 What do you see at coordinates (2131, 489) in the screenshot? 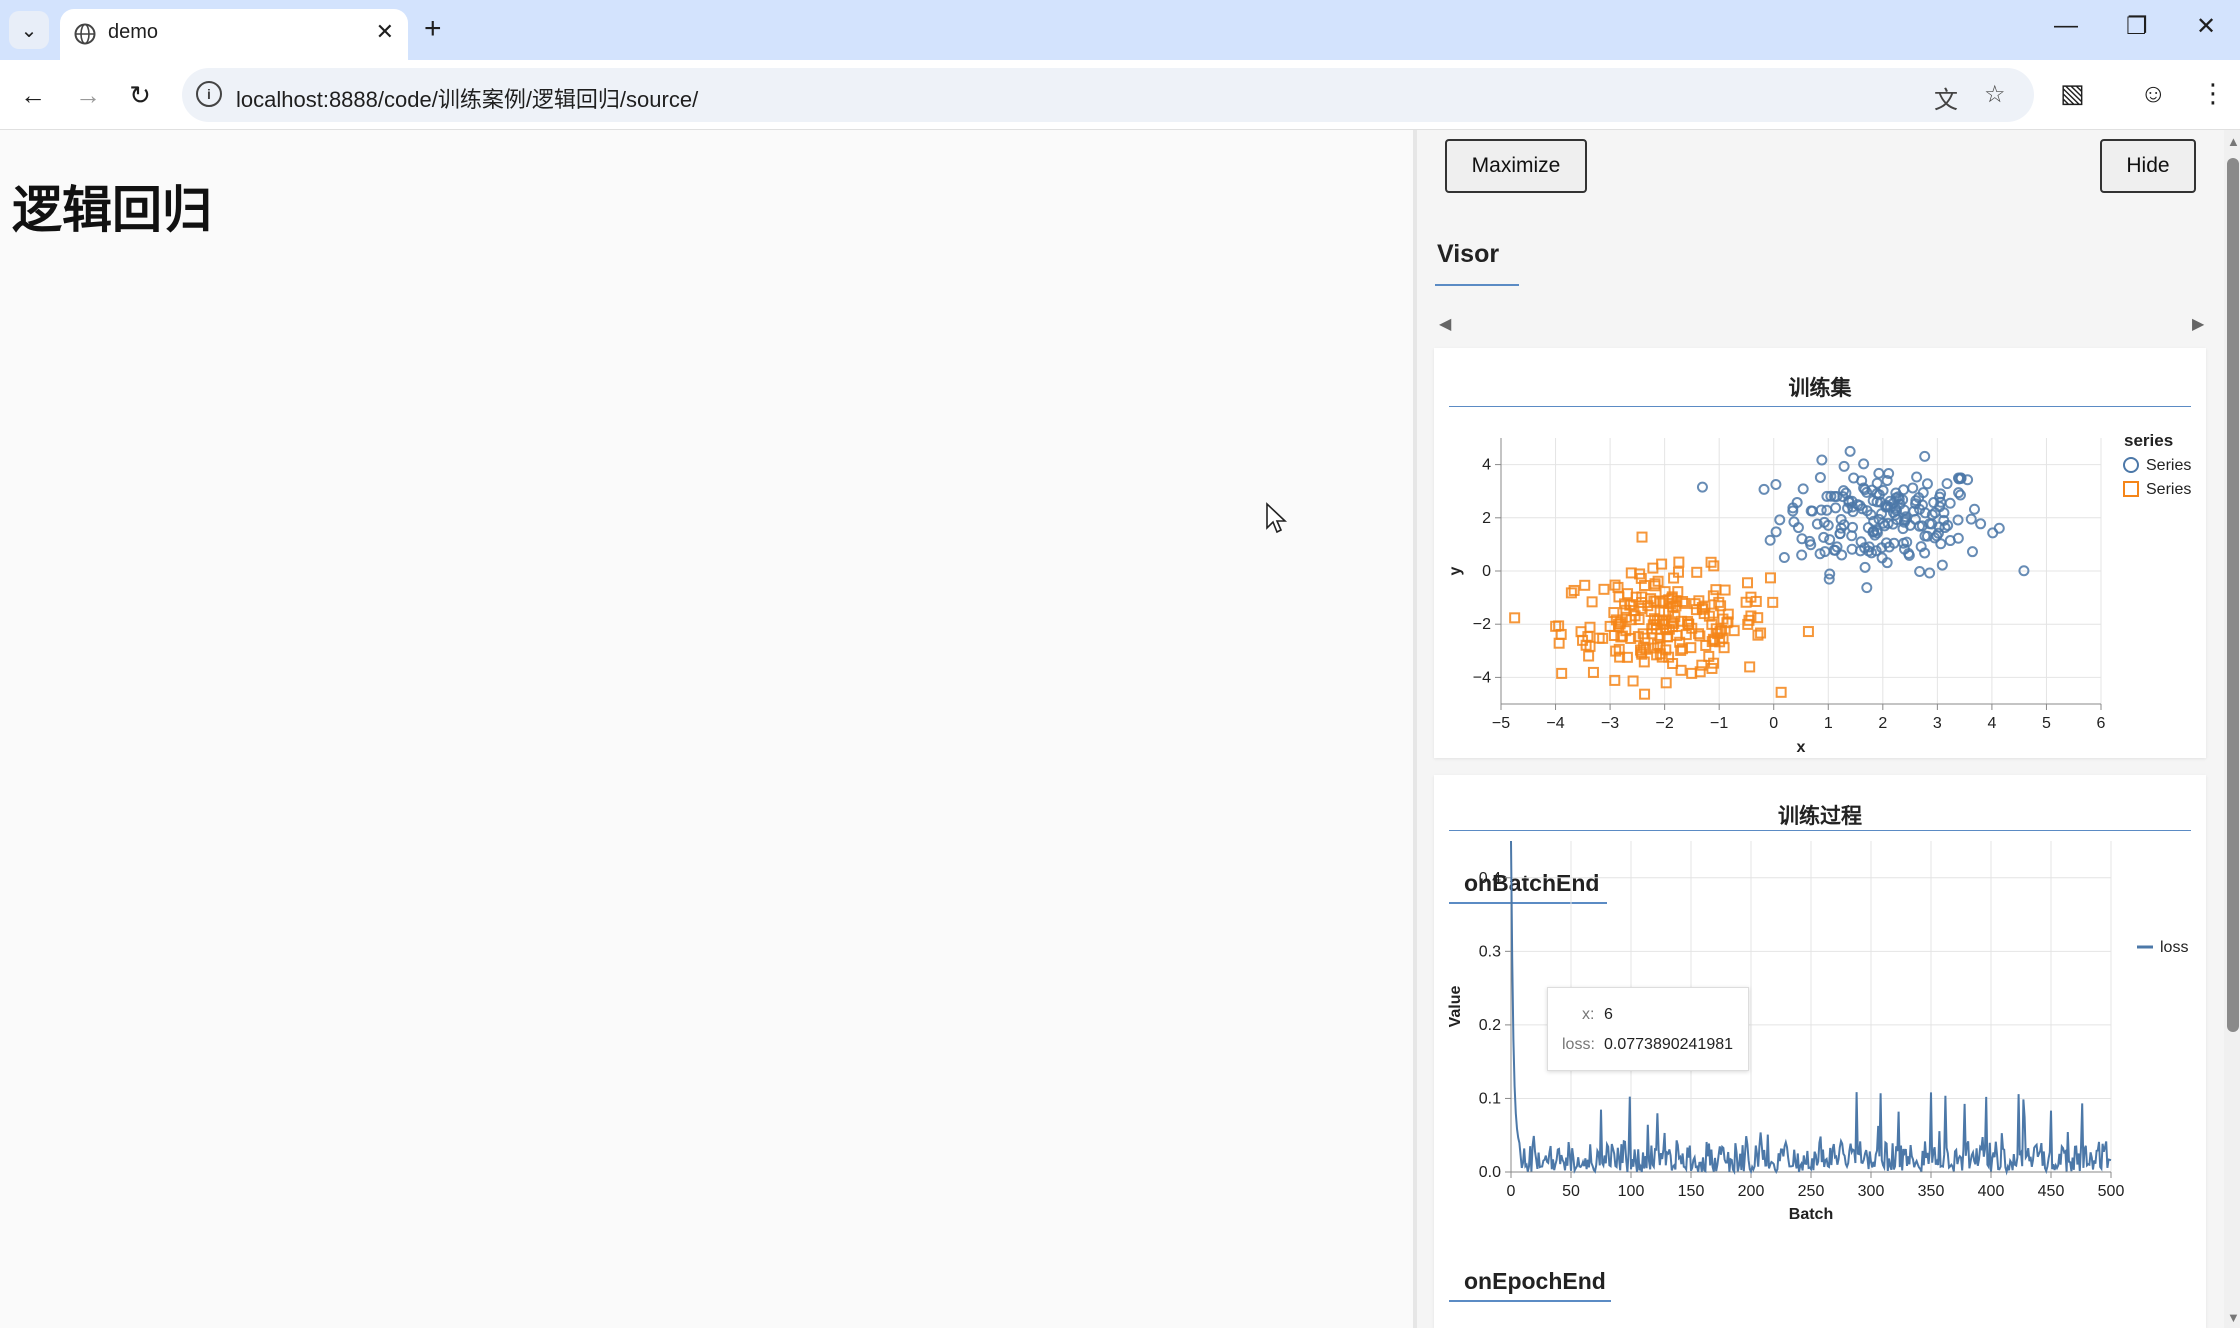
I see `legend-symbol` at bounding box center [2131, 489].